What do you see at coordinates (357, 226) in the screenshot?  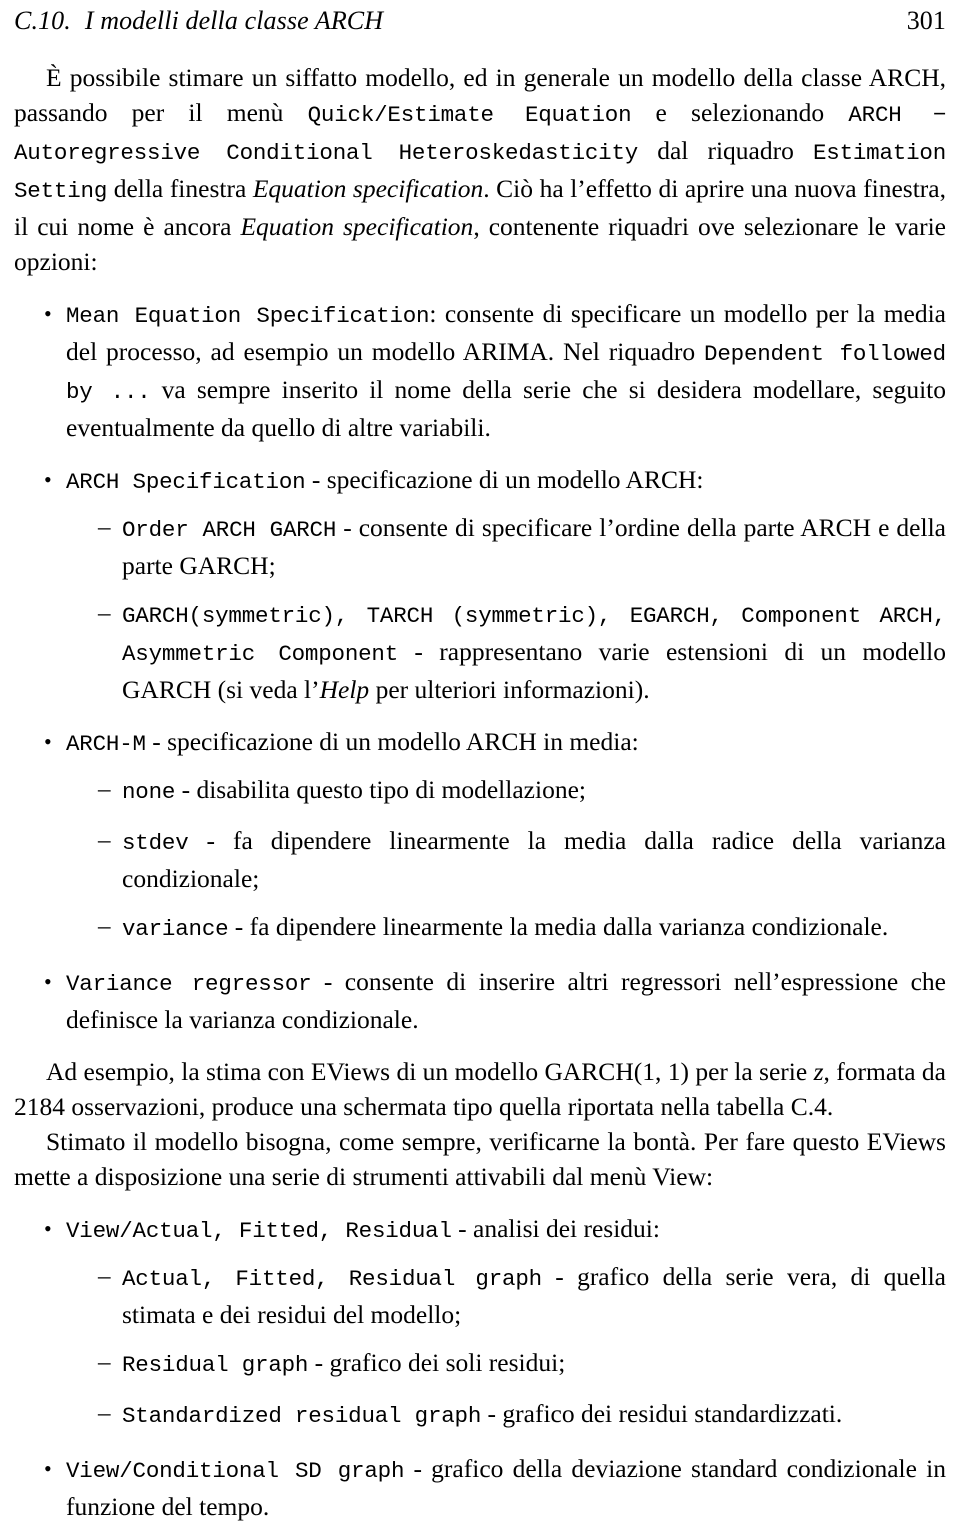 I see `window-equation-specification-2: Equation specification` at bounding box center [357, 226].